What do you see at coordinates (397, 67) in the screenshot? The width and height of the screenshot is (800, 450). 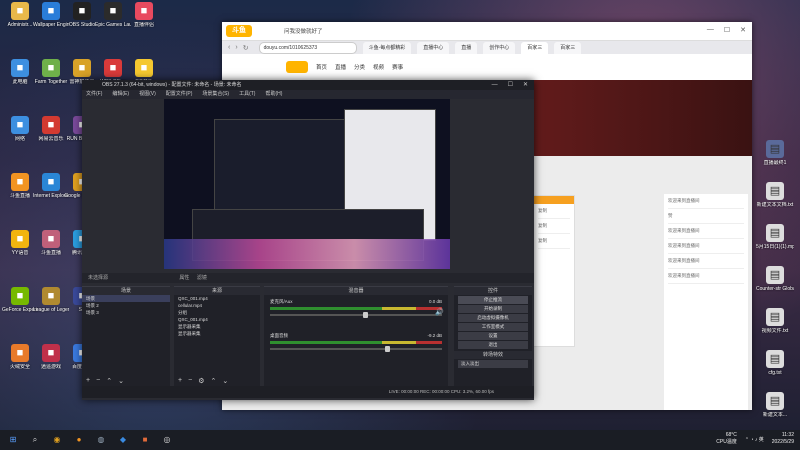 I see `site-menu-item: 赛事` at bounding box center [397, 67].